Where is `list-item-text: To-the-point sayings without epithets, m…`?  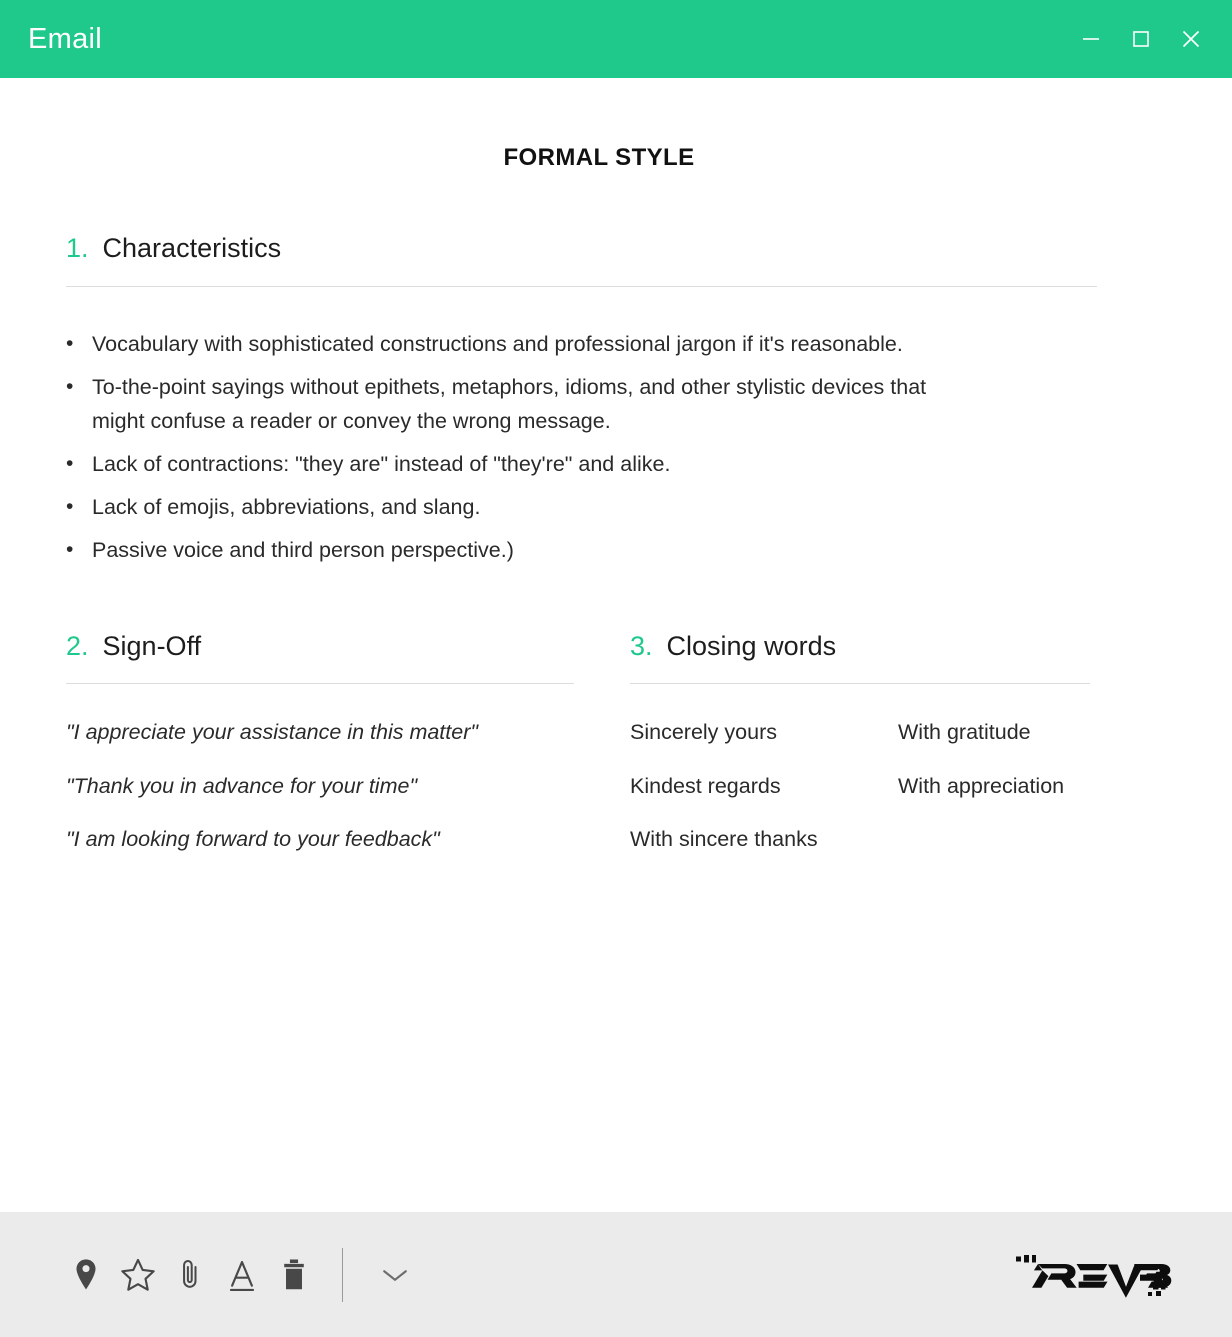
list-item-text: To-the-point sayings without epithets, m… is located at coordinates (509, 404).